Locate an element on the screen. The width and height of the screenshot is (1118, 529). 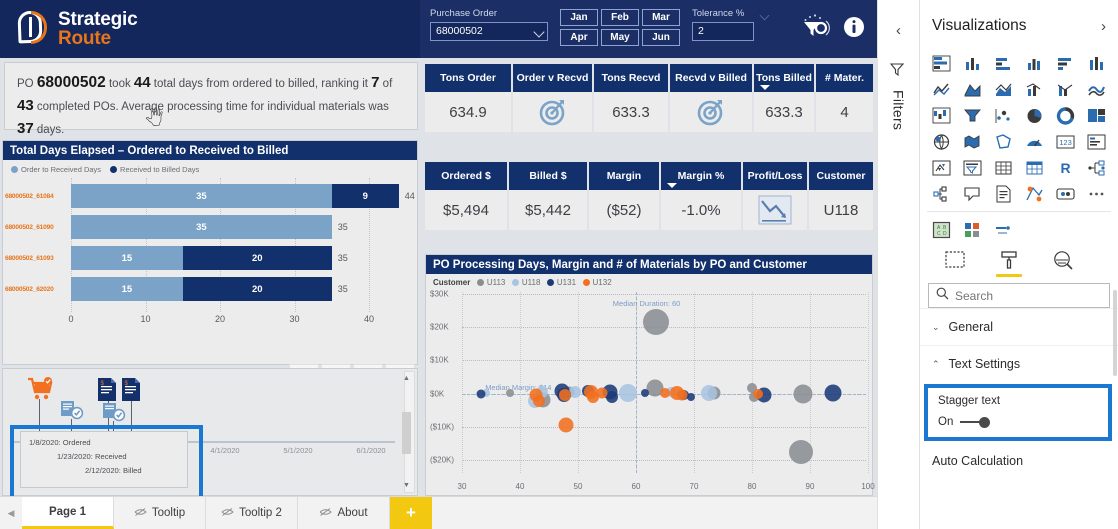
analytics-icon is located at coordinates (1063, 263).